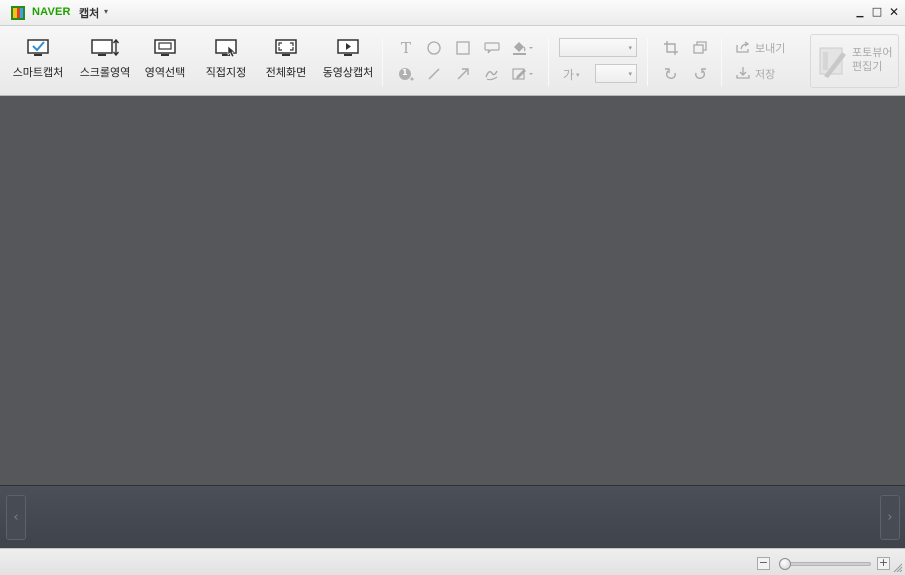 The height and width of the screenshot is (575, 905). I want to click on redo-button, so click(700, 74).